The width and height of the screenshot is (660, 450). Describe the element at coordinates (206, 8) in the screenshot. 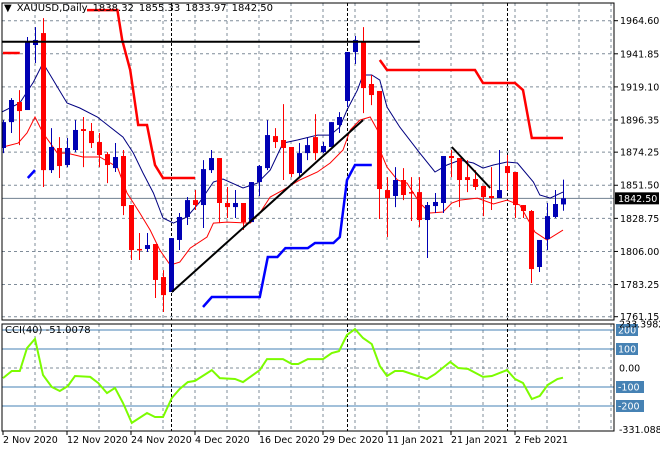

I see `low-value: 1833.97` at that location.